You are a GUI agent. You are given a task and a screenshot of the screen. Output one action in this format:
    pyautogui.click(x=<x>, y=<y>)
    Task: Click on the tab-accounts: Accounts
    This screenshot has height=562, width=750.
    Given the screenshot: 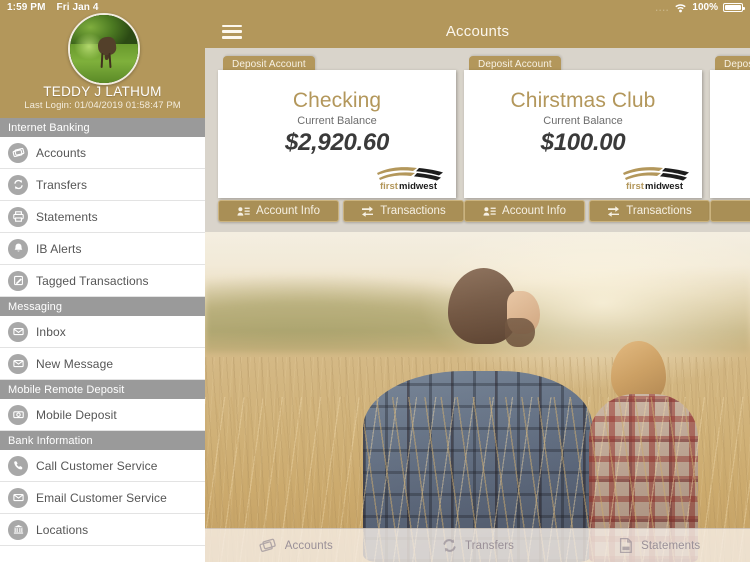 What is the action you would take?
    pyautogui.click(x=296, y=545)
    